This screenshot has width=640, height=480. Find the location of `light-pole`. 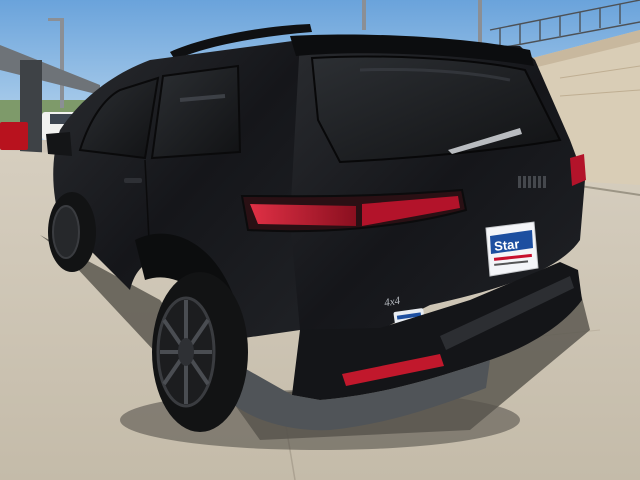

light-pole is located at coordinates (62, 63).